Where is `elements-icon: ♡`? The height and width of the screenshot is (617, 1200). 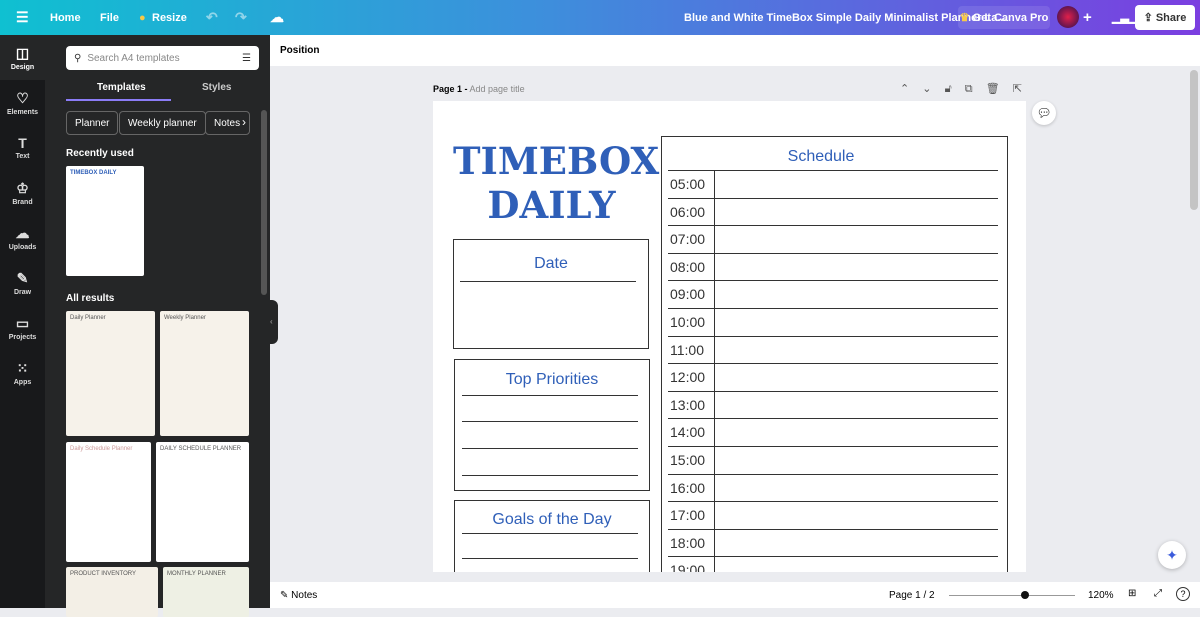
elements-icon: ♡ is located at coordinates (22, 97).